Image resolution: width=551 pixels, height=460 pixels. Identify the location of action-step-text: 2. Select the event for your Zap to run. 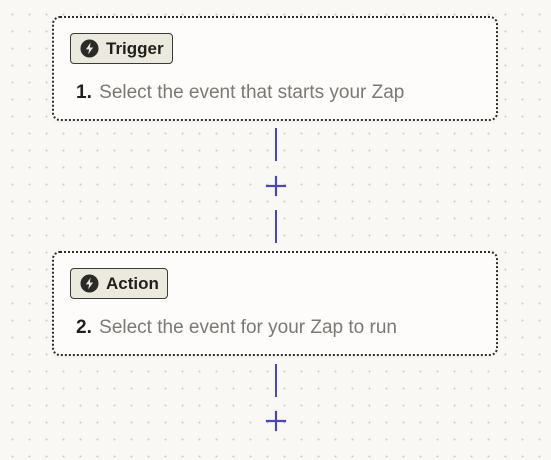
(236, 328).